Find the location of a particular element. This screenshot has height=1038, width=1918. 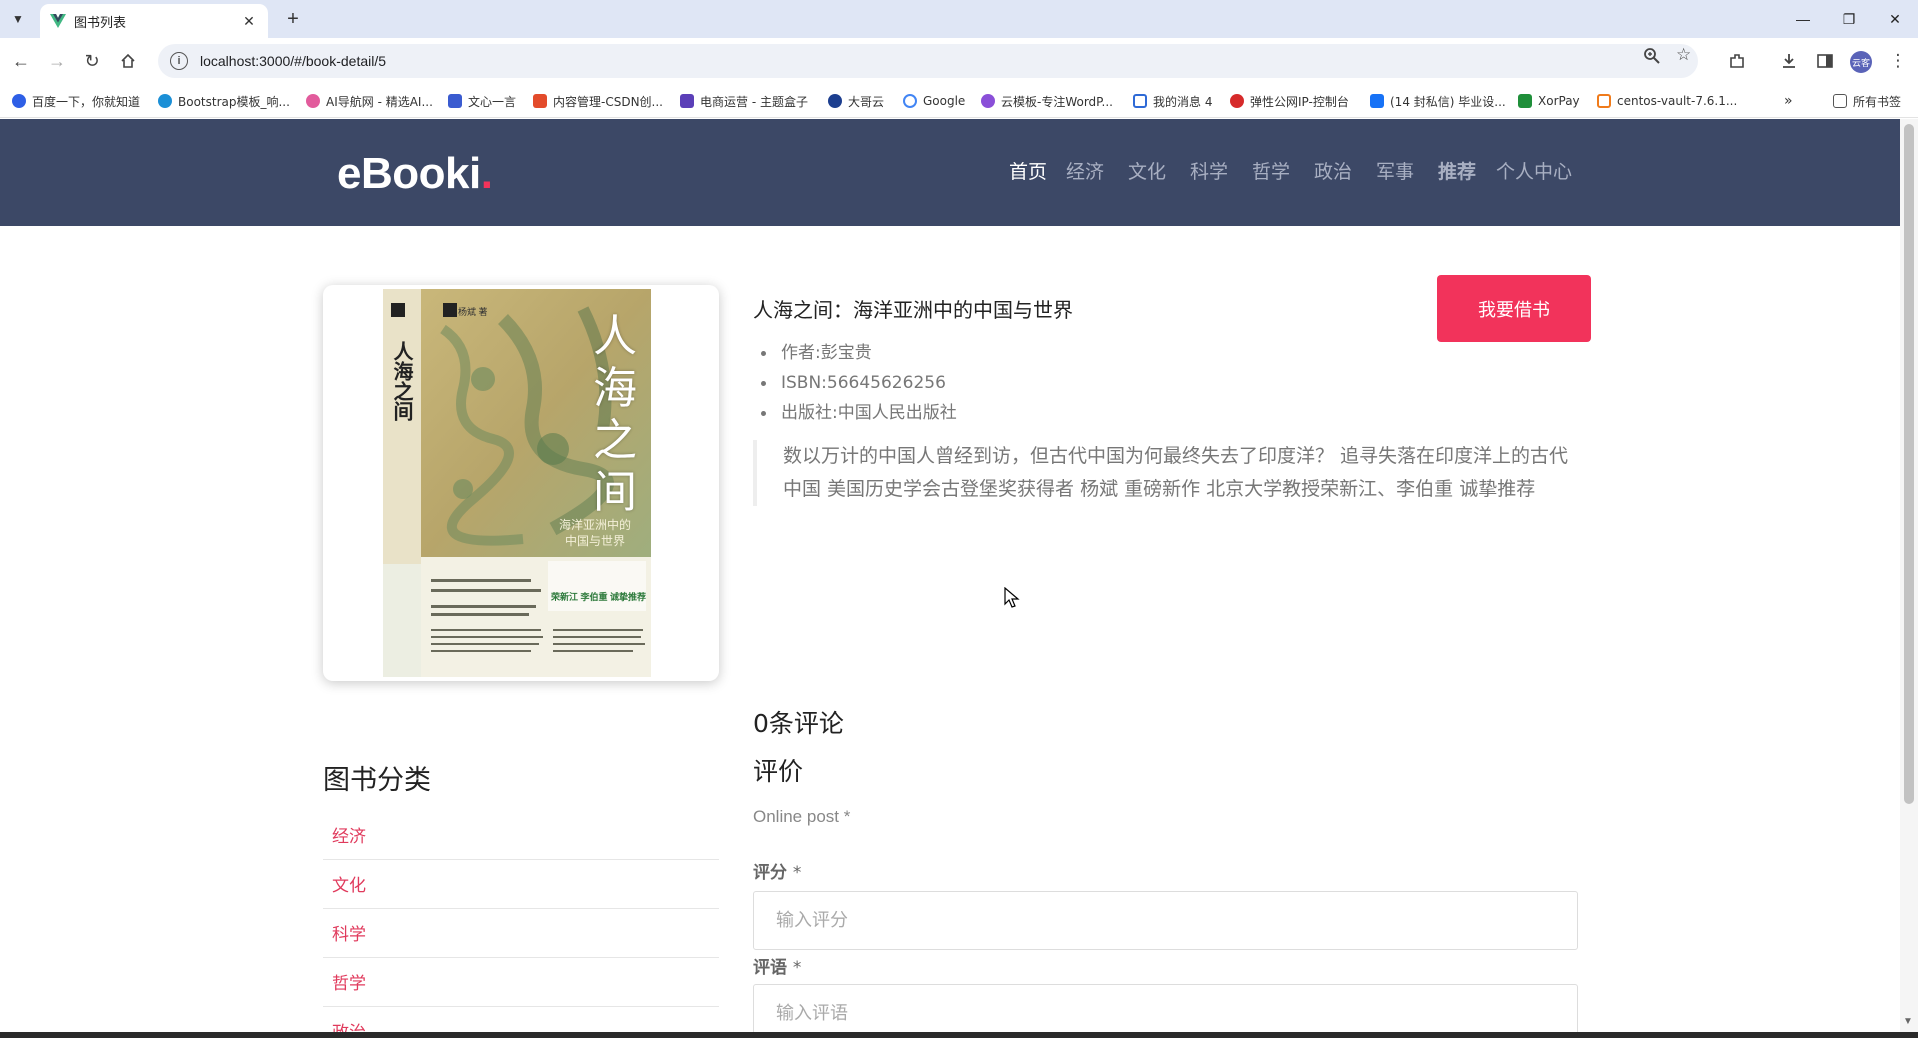

site-logo: eBooki. is located at coordinates (415, 174).